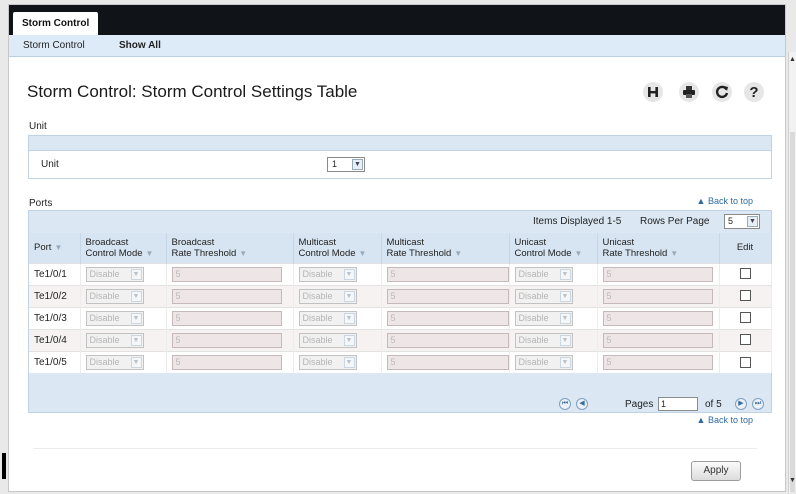 The image size is (796, 494). I want to click on scrollbar-thumb, so click(792, 312).